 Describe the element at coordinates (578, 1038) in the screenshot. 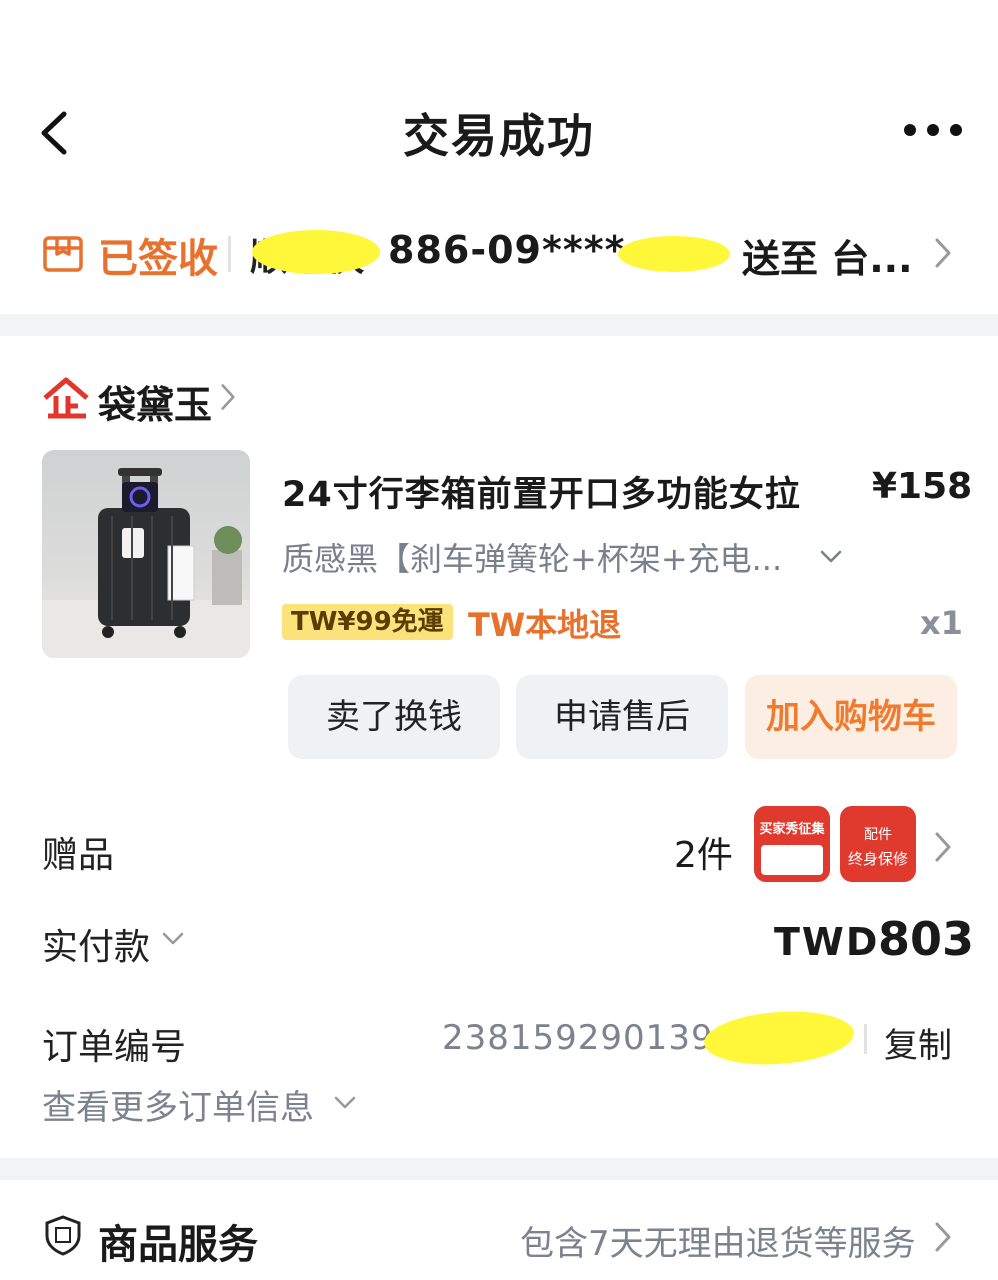

I see `order-number: 238159290139` at that location.